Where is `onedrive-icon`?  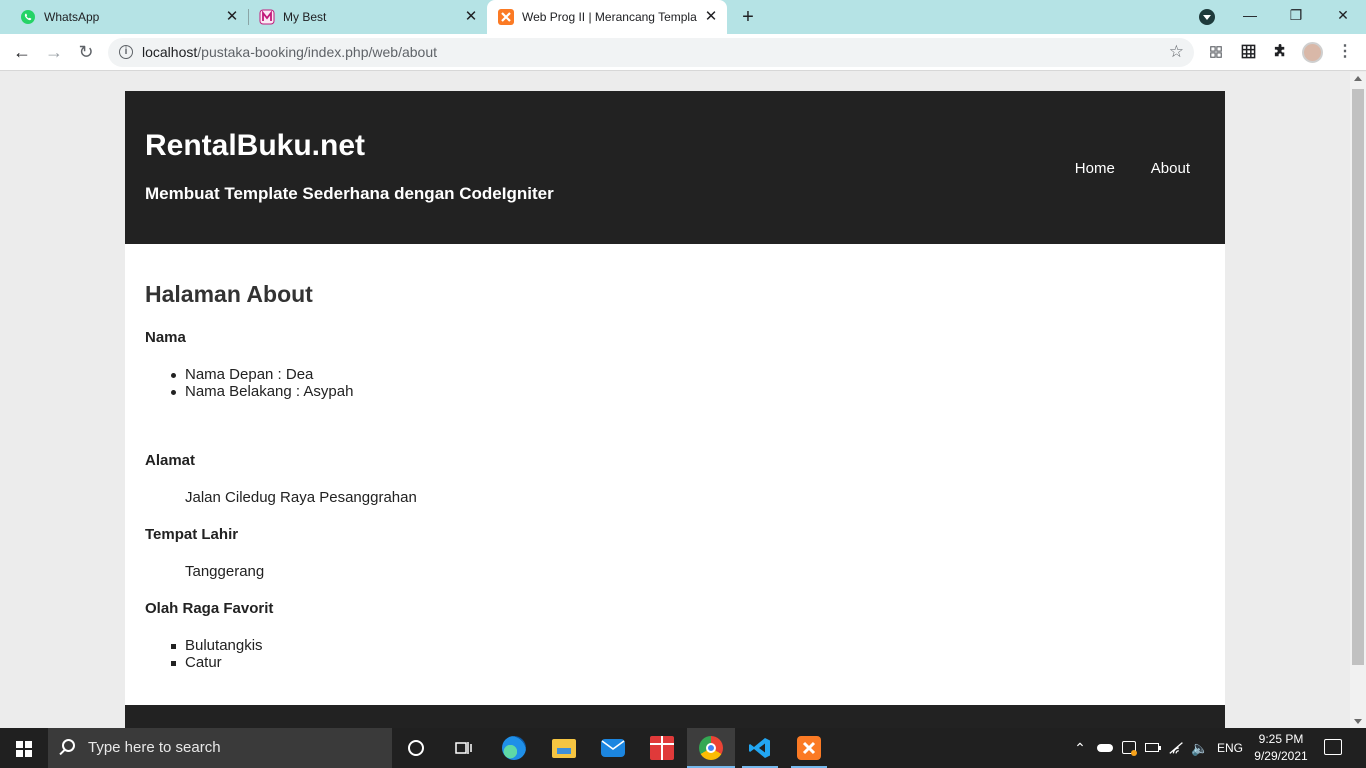 onedrive-icon is located at coordinates (1105, 748).